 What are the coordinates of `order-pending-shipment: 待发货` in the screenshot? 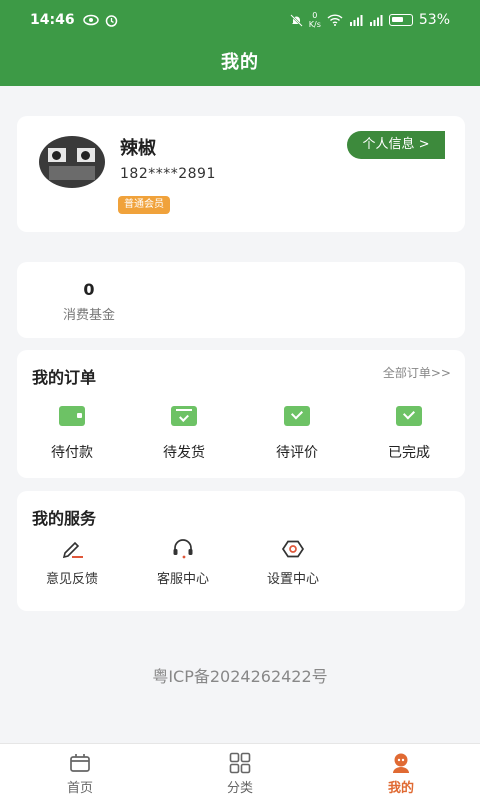 It's located at (184, 434).